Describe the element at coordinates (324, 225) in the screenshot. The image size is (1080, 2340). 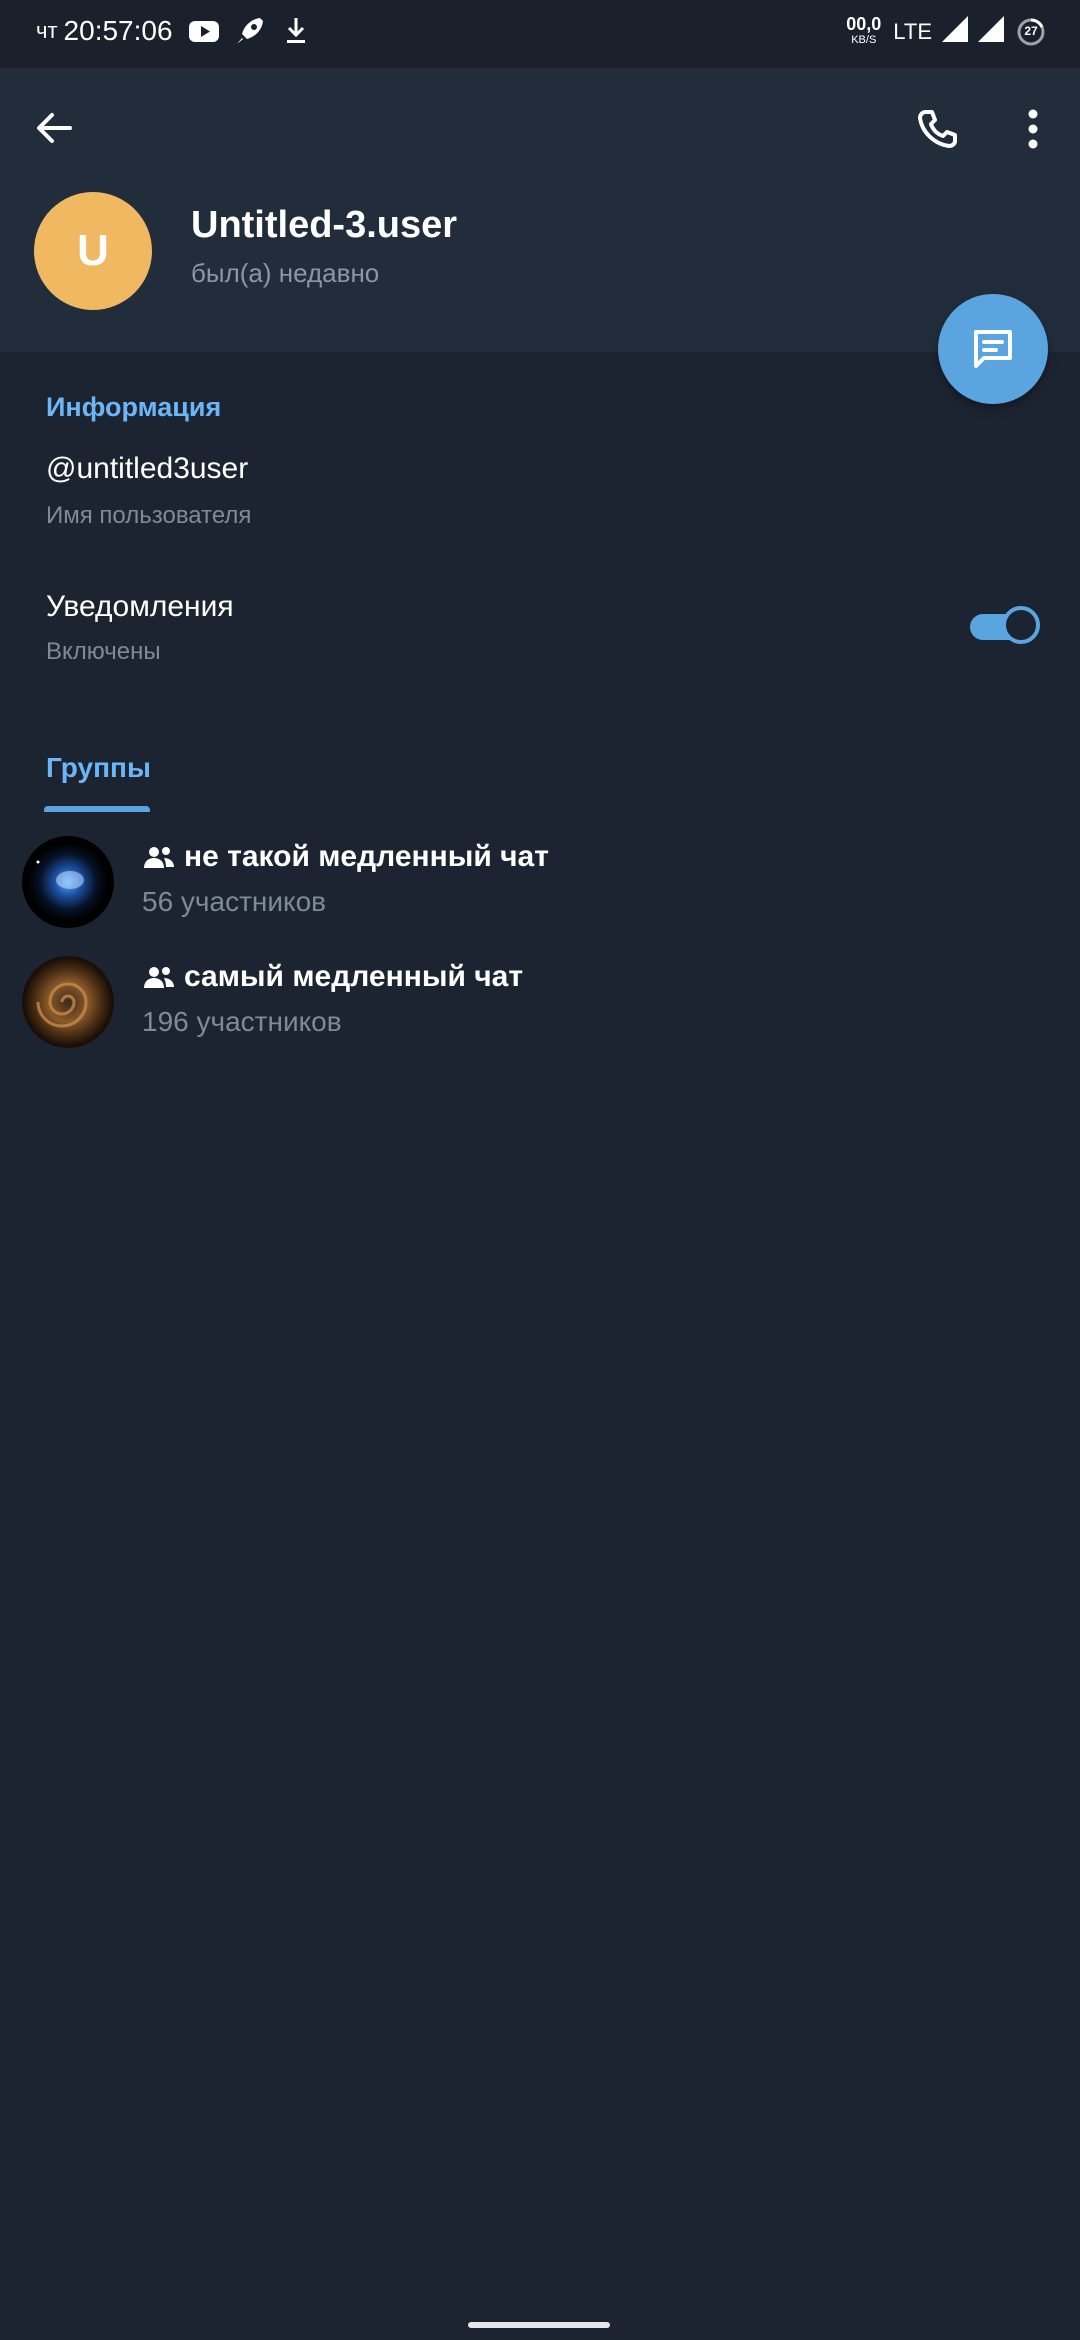
I see `profile-name: Untitled-3.user` at that location.